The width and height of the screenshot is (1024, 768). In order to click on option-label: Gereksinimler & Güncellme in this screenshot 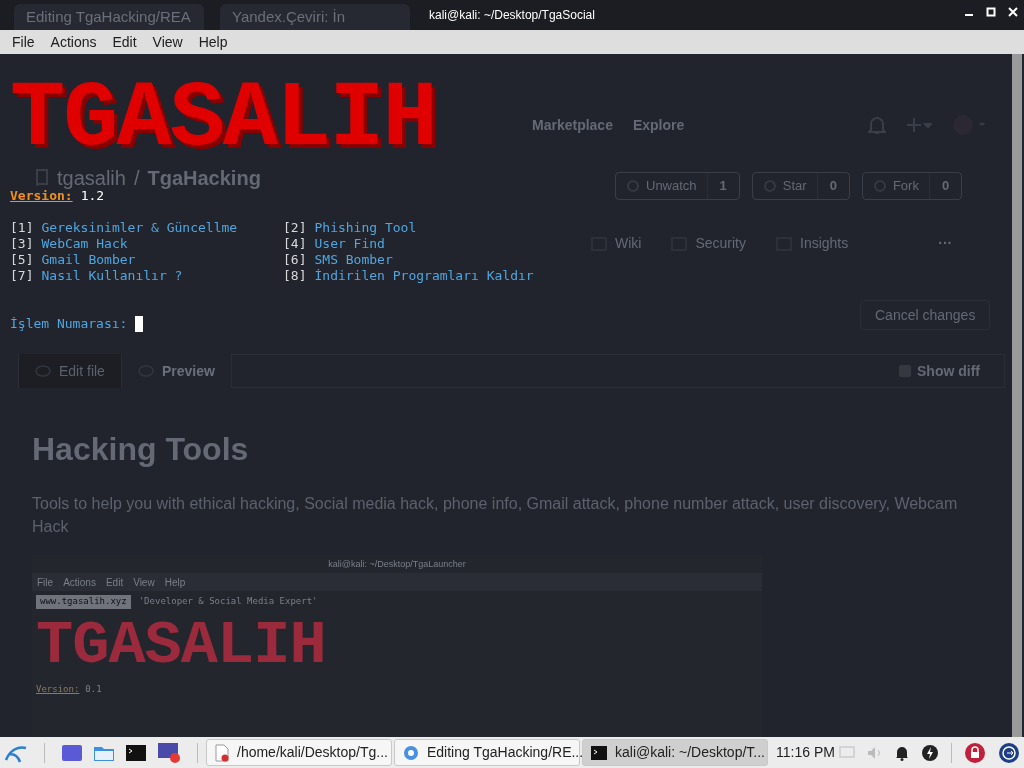, I will do `click(139, 228)`.